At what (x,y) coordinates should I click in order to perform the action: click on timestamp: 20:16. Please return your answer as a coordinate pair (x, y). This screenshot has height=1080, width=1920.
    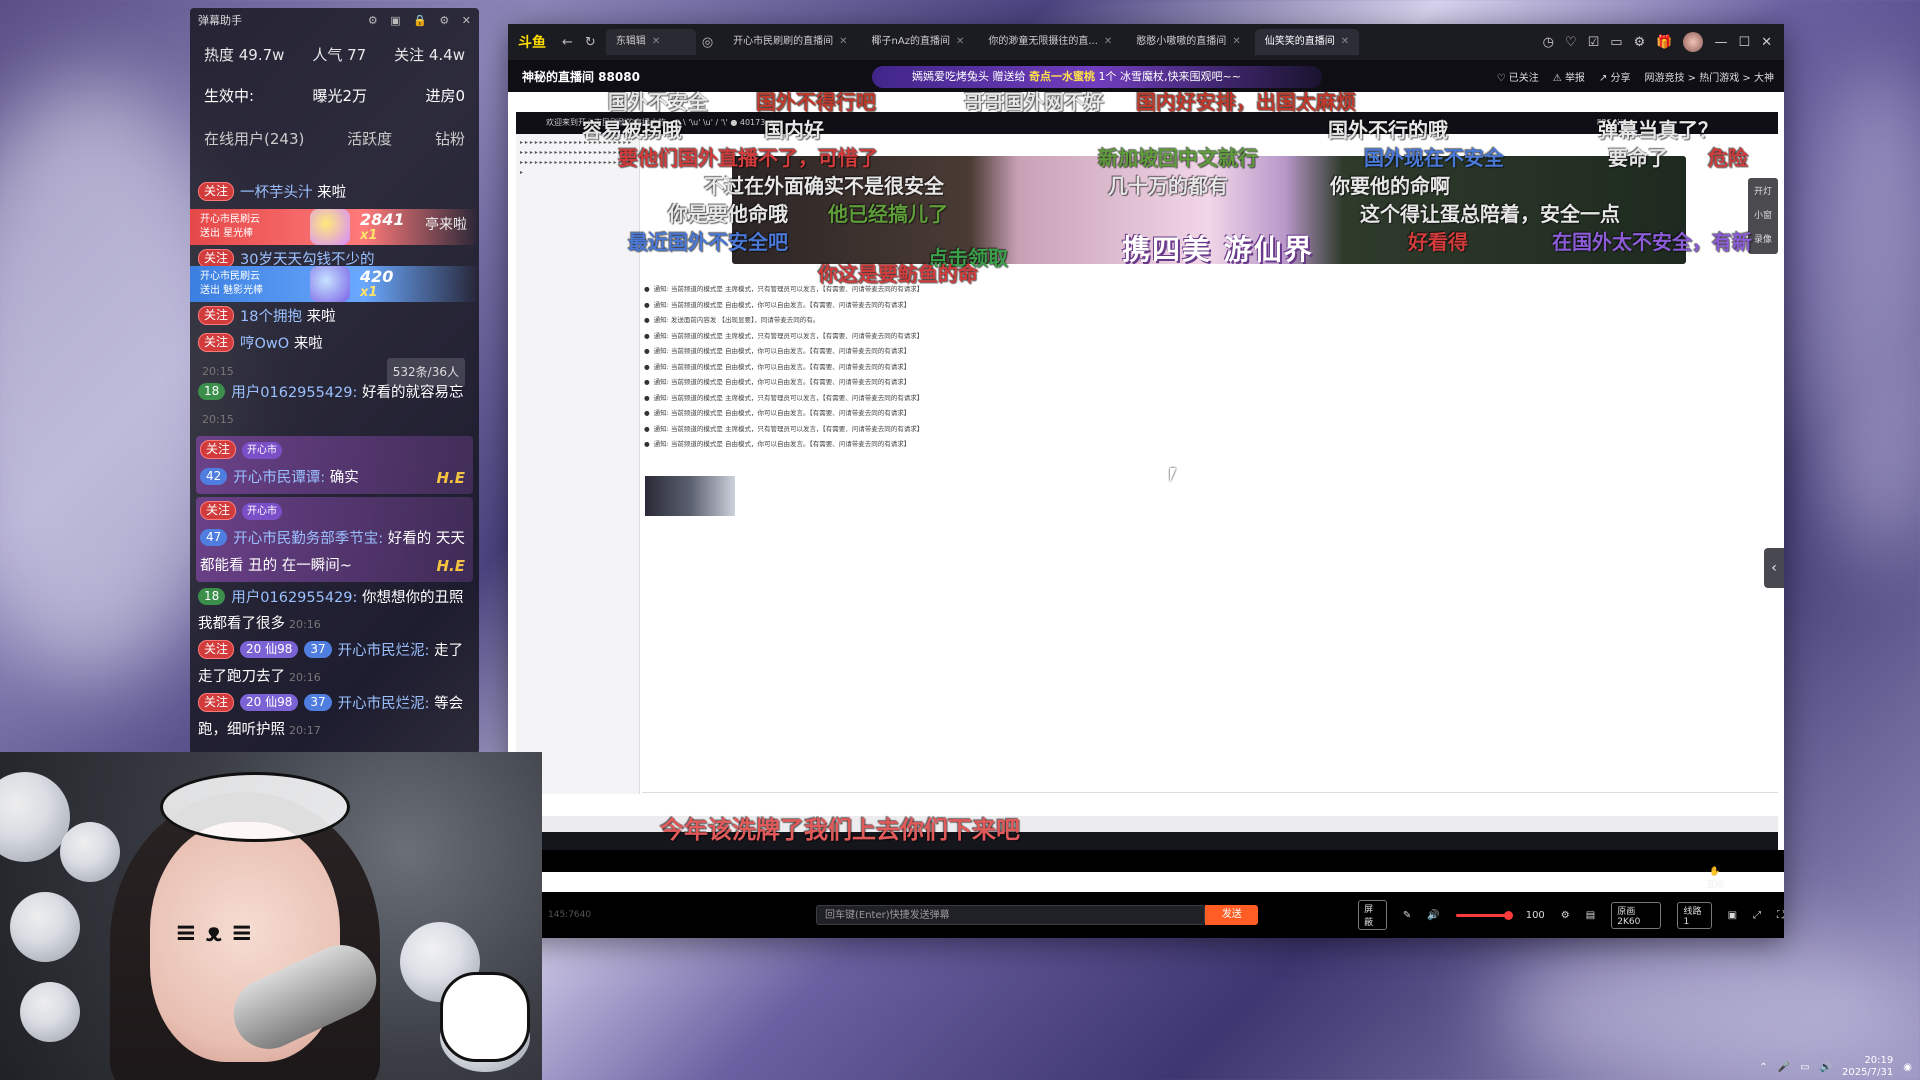
    Looking at the image, I should click on (305, 677).